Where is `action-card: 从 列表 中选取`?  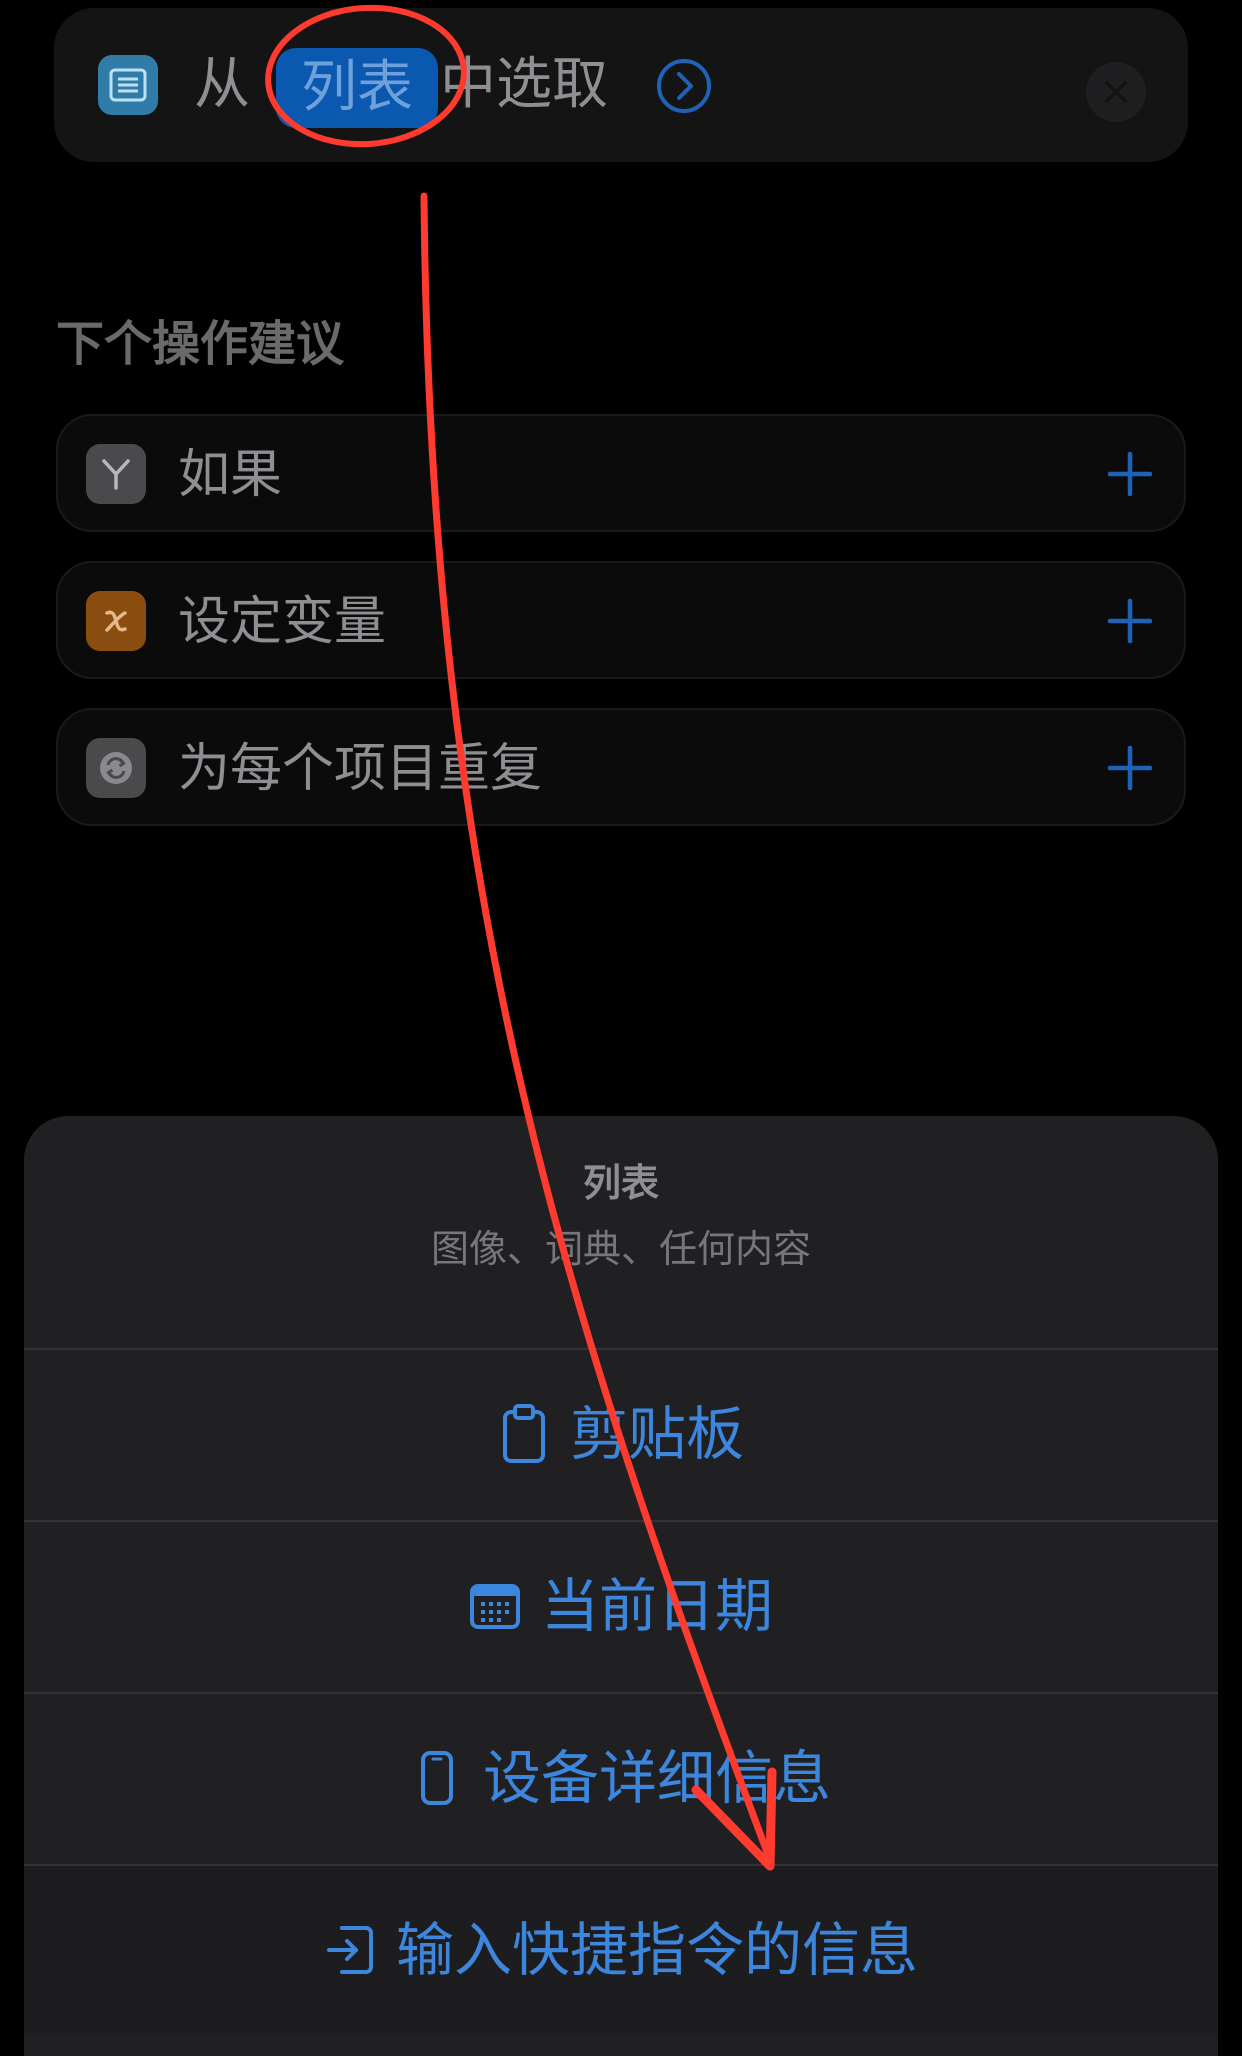
action-card: 从 列表 中选取 is located at coordinates (621, 85).